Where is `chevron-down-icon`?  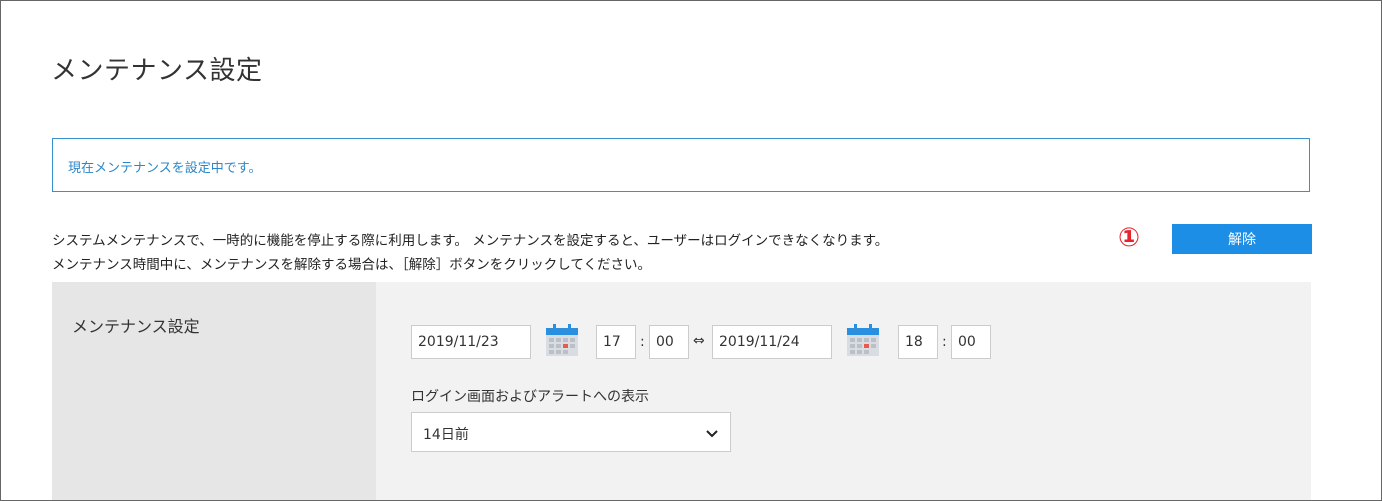
chevron-down-icon is located at coordinates (712, 434).